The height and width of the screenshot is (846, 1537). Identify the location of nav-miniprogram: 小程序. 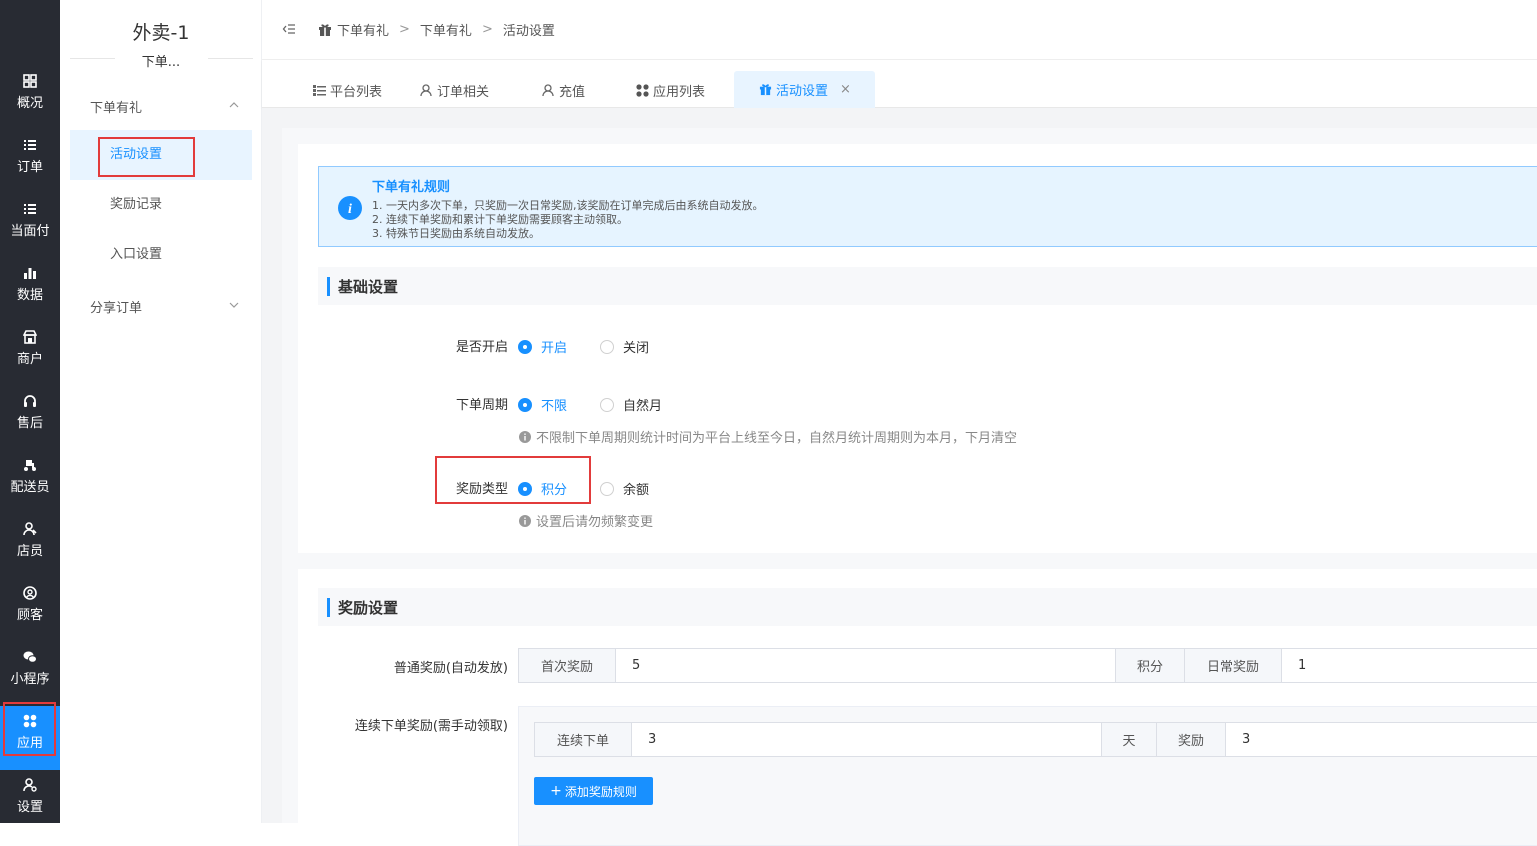
(30, 674).